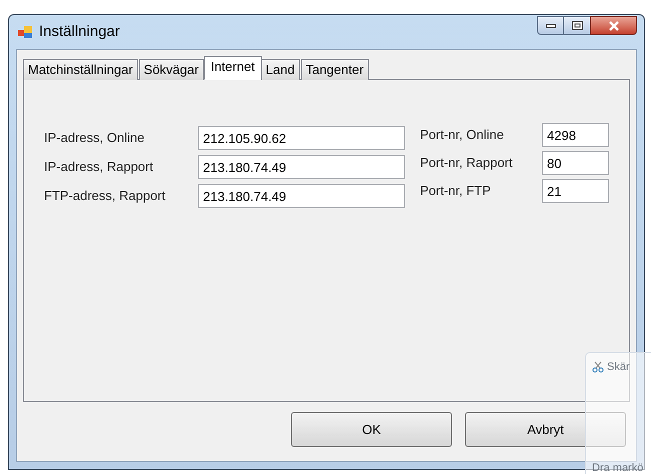 The image size is (651, 474). I want to click on dialog-button: Avbryt, so click(545, 429).